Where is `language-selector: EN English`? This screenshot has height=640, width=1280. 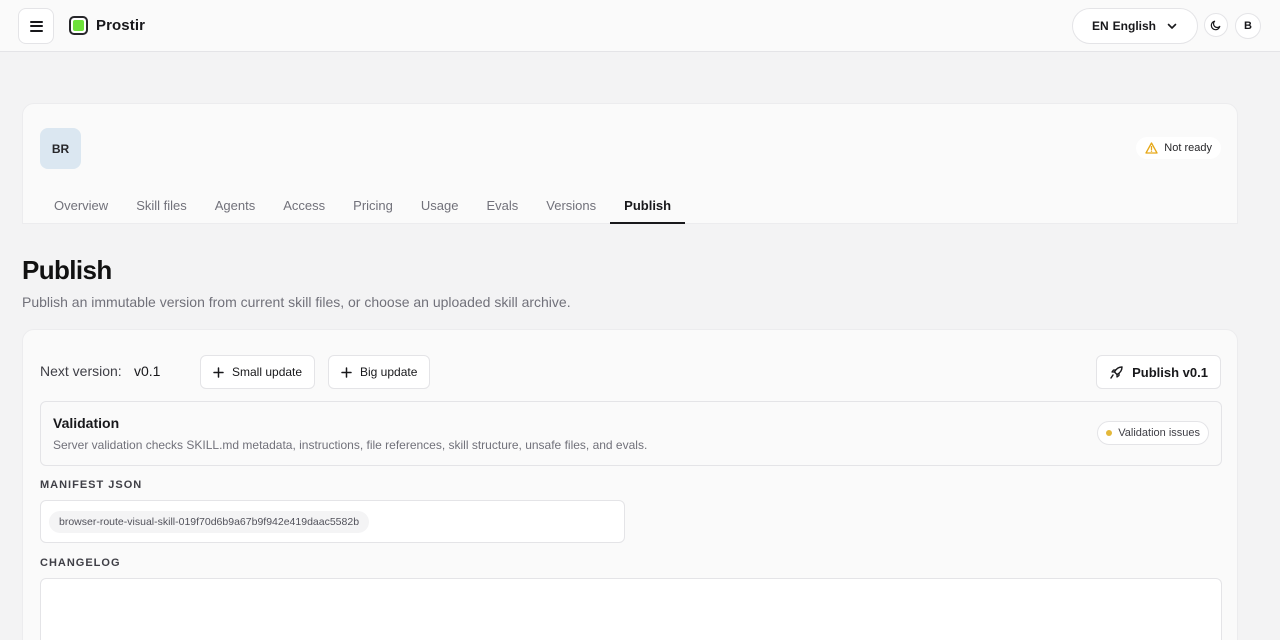
language-selector: EN English is located at coordinates (1135, 26).